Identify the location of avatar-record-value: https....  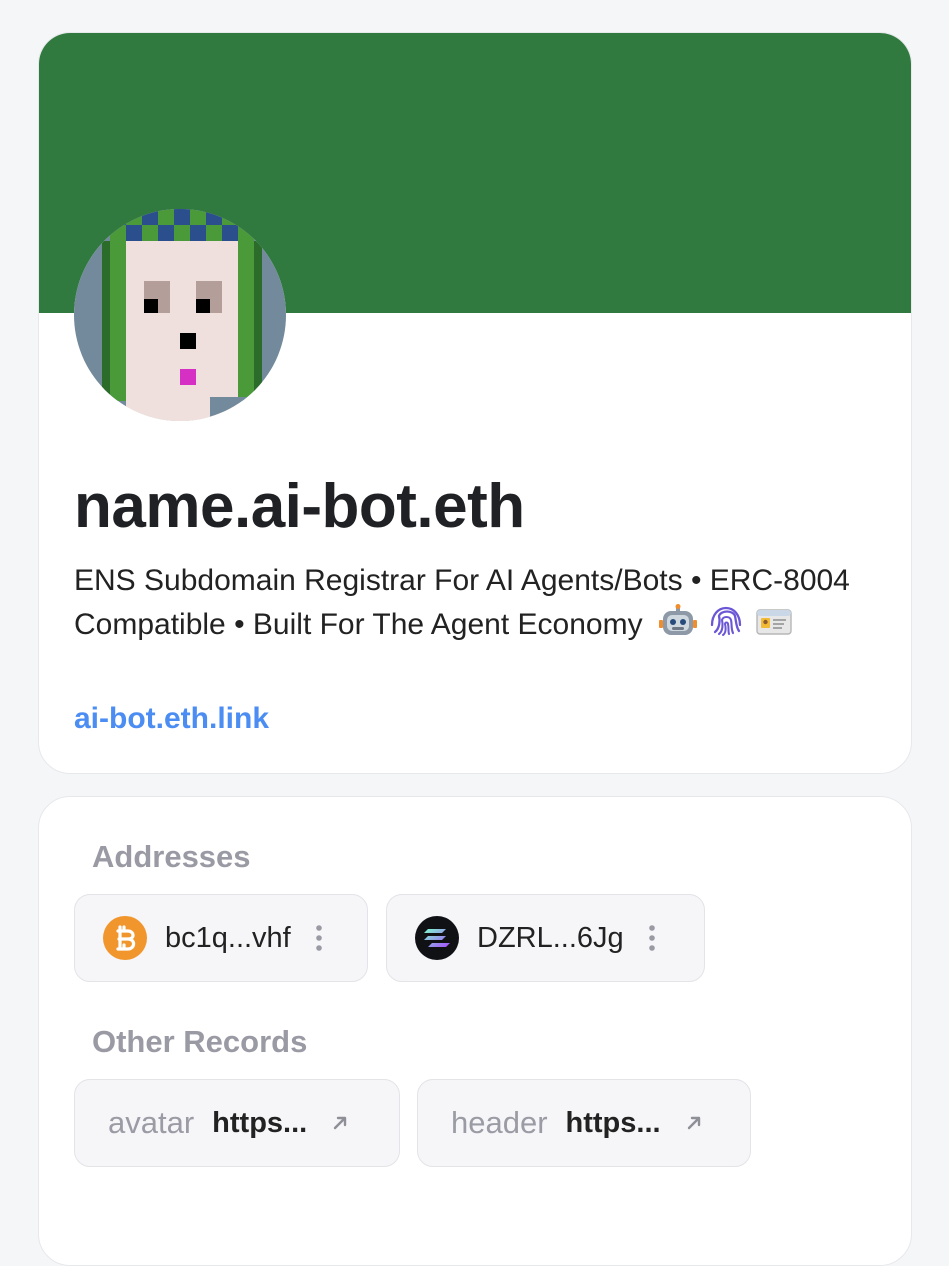
(260, 1123).